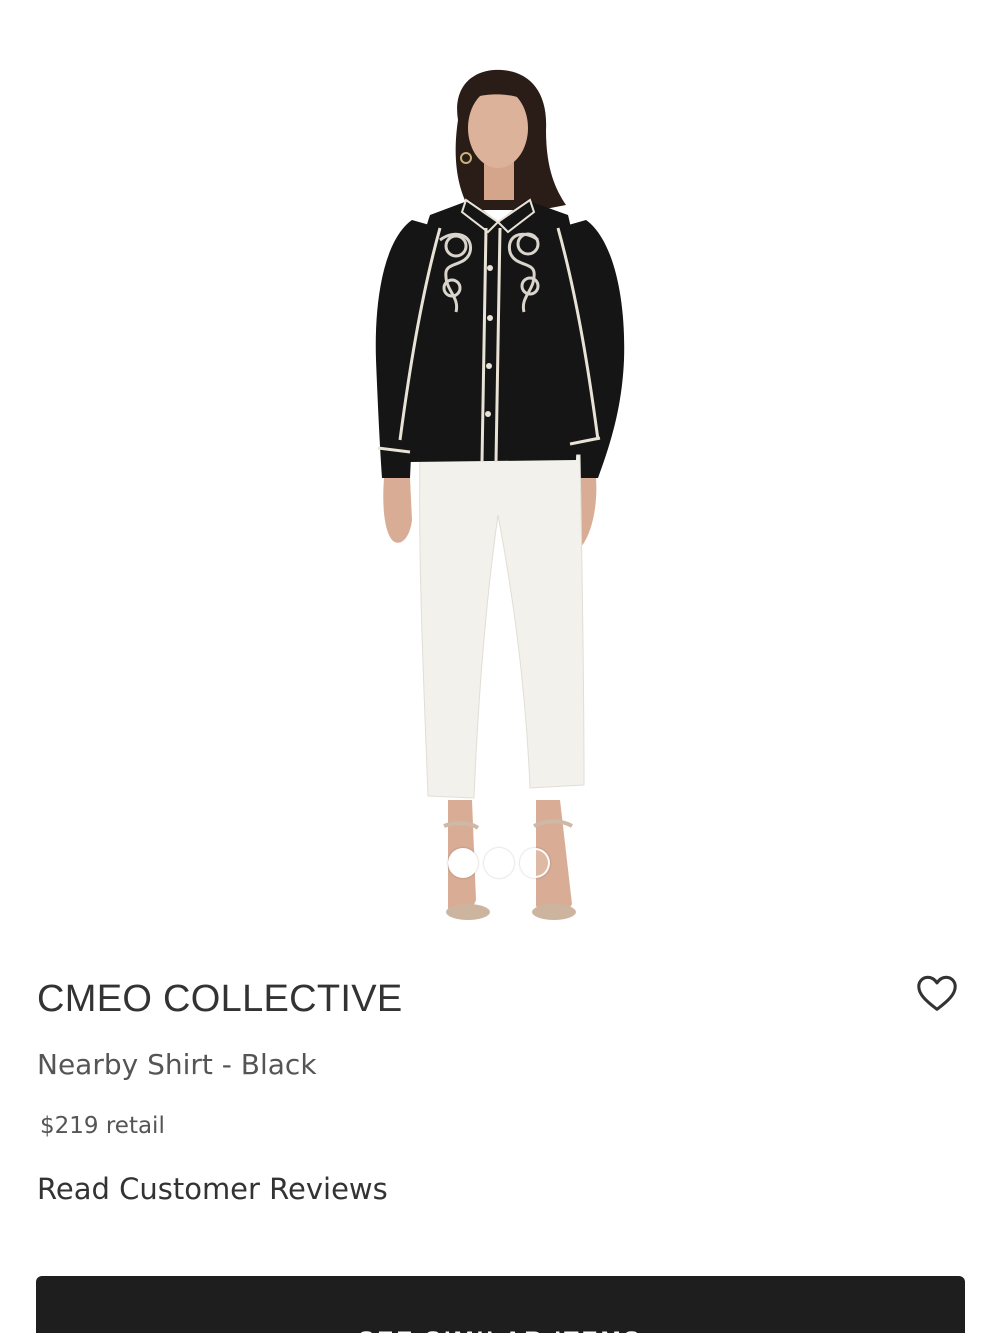  Describe the element at coordinates (177, 1064) in the screenshot. I see `product-title: Nearby Shirt - Black` at that location.